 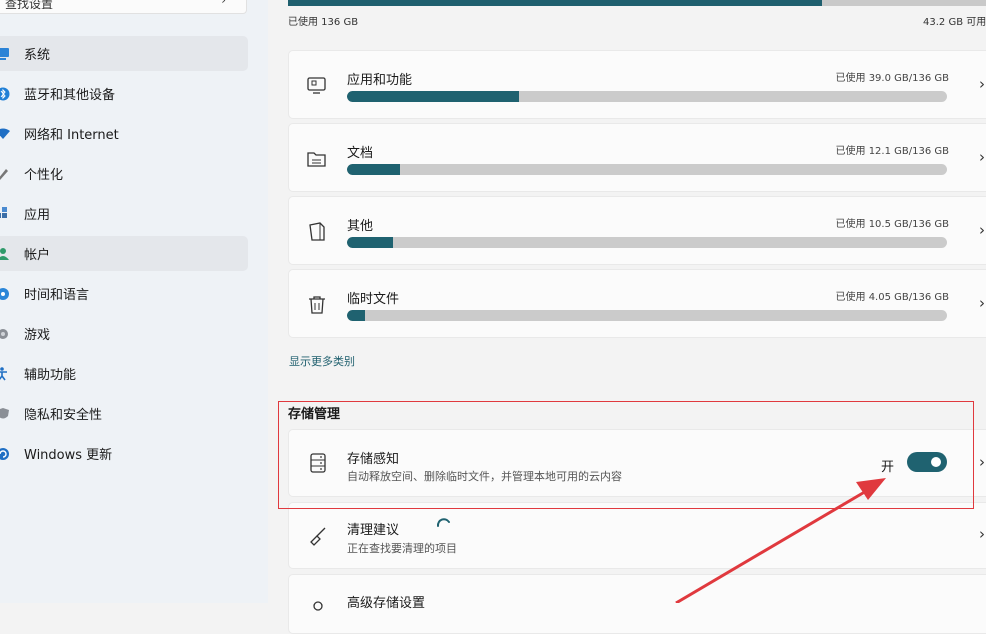 What do you see at coordinates (57, 295) in the screenshot?
I see `sidebar-item-label: 时间和语言` at bounding box center [57, 295].